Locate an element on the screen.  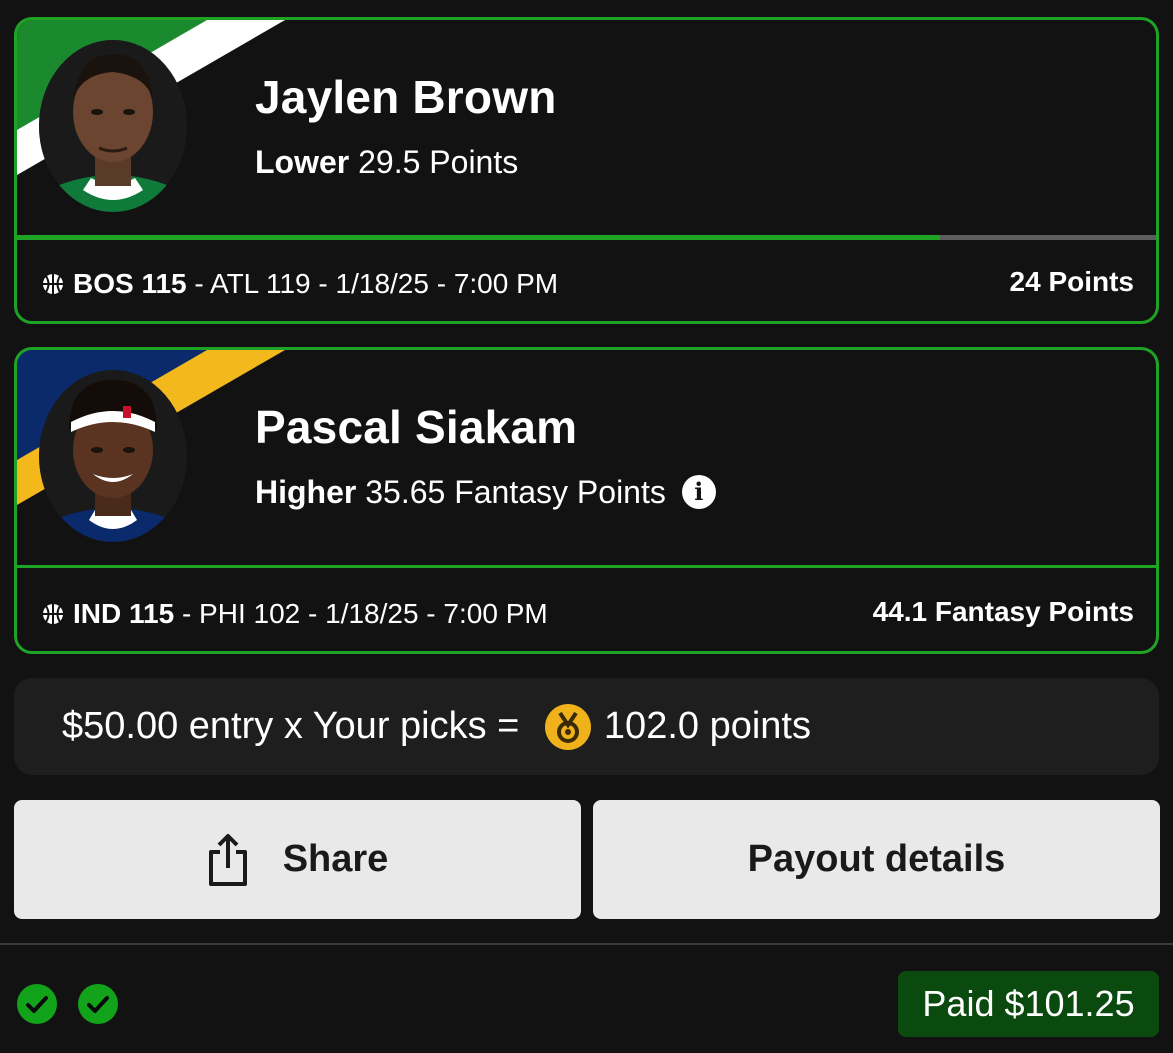
game-info: IND 115 - PHI 102 - 1/18/25 - 7:00 PM is located at coordinates (294, 614).